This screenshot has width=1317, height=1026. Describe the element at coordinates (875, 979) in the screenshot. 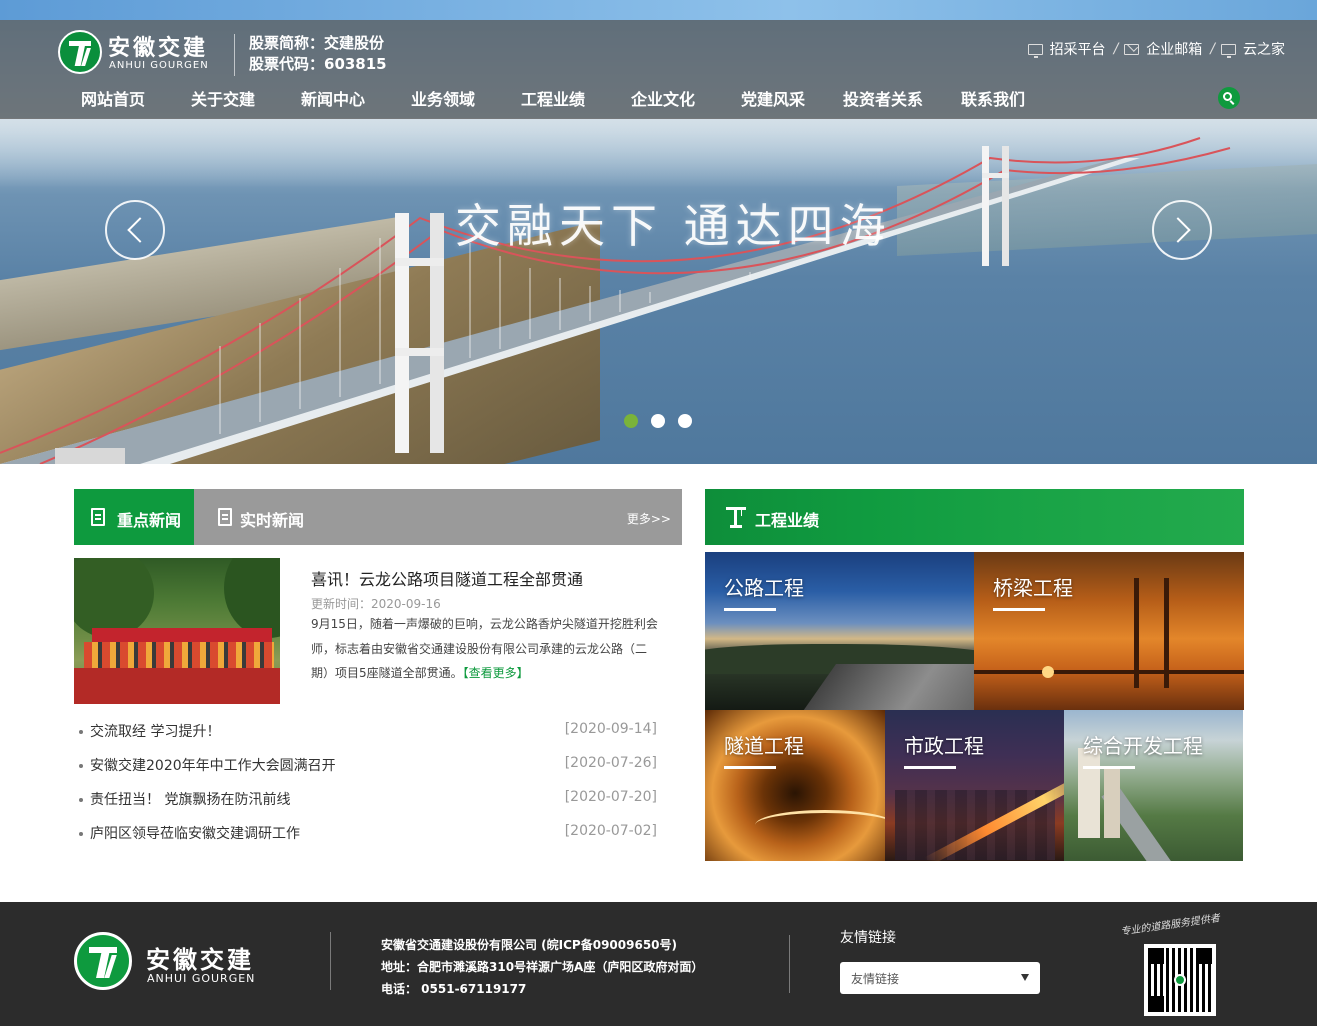

I see `friend-links-value: 友情链接` at that location.